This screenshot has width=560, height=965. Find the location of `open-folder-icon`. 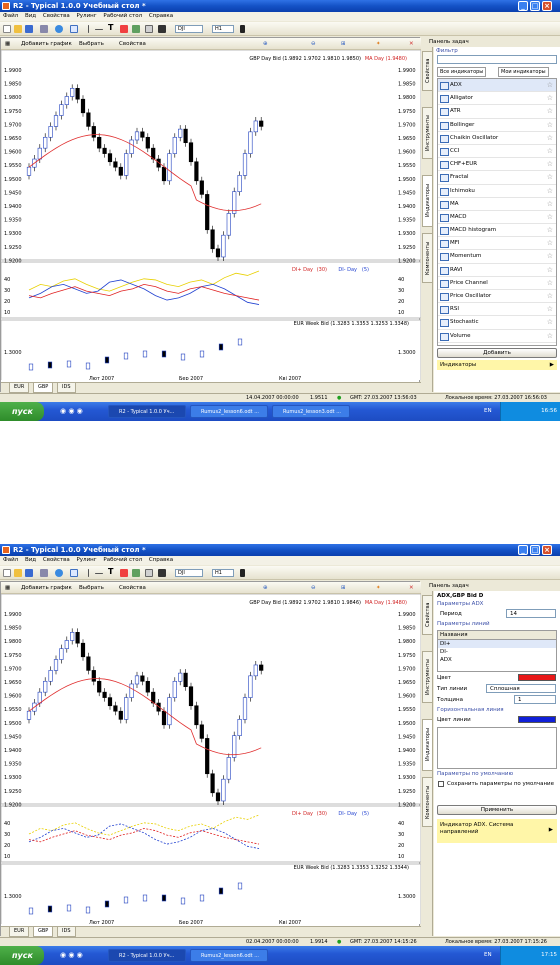

open-folder-icon is located at coordinates (18, 573).